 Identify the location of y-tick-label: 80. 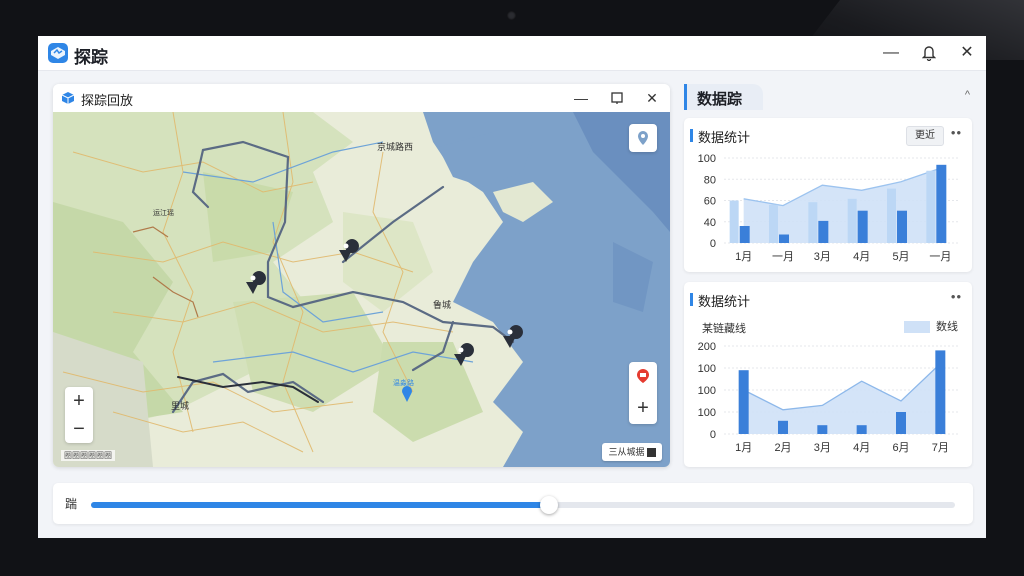
(710, 180).